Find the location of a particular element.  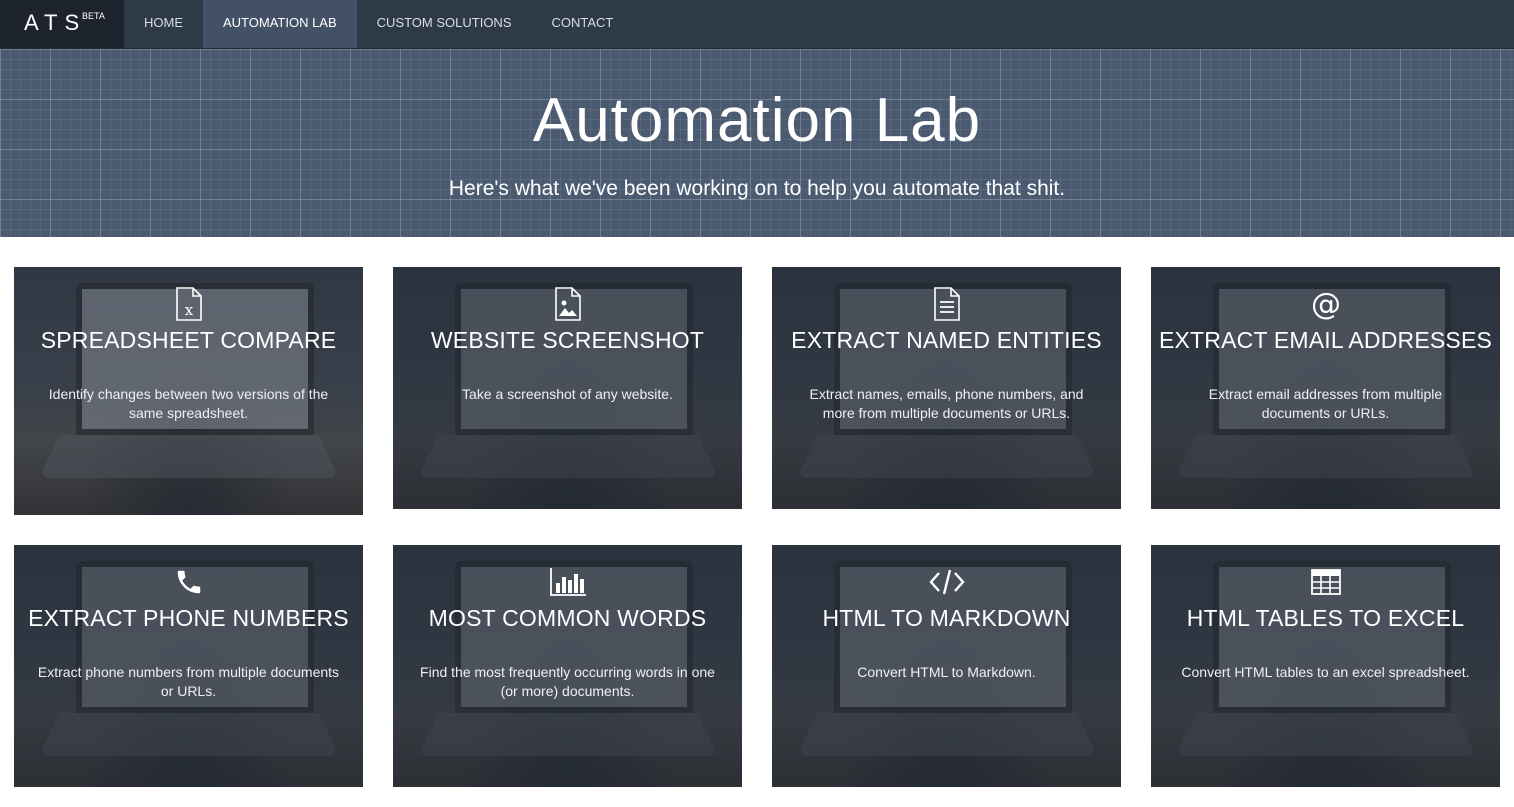

beta-badge: BETA is located at coordinates (93, 16).